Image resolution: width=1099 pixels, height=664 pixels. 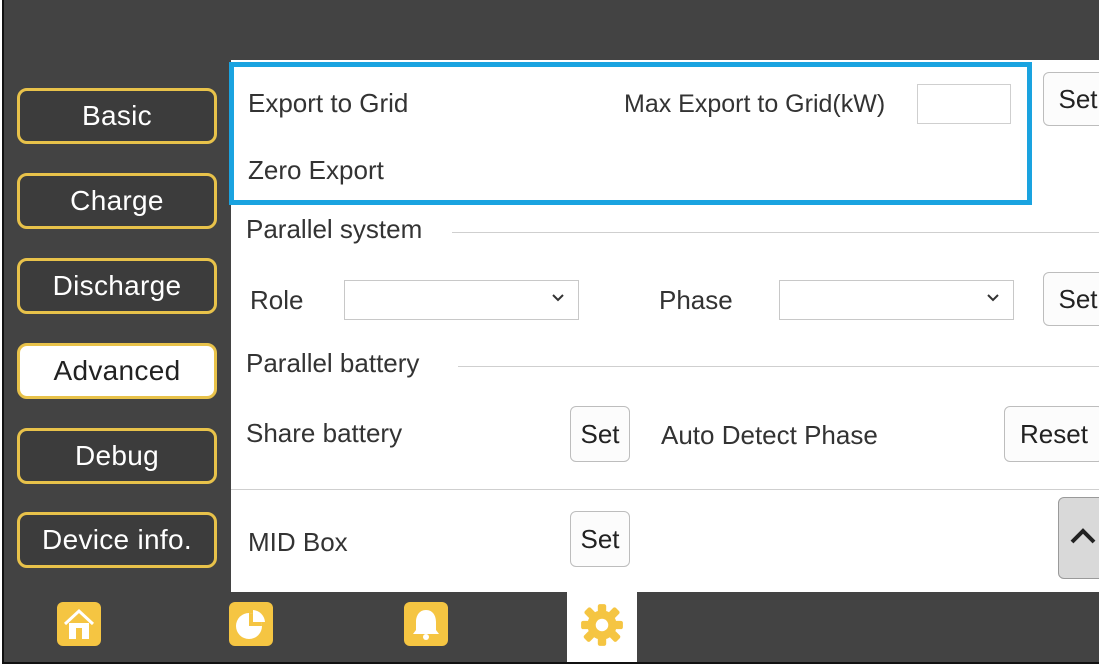 I want to click on phase-select, so click(x=896, y=300).